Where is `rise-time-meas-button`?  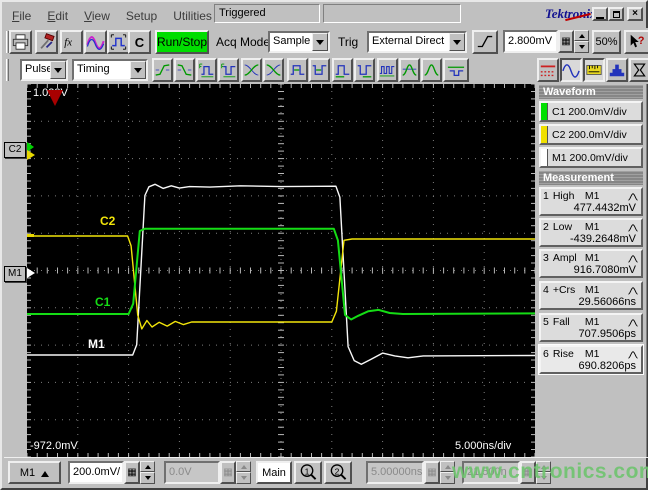
rise-time-meas-button is located at coordinates (162, 70).